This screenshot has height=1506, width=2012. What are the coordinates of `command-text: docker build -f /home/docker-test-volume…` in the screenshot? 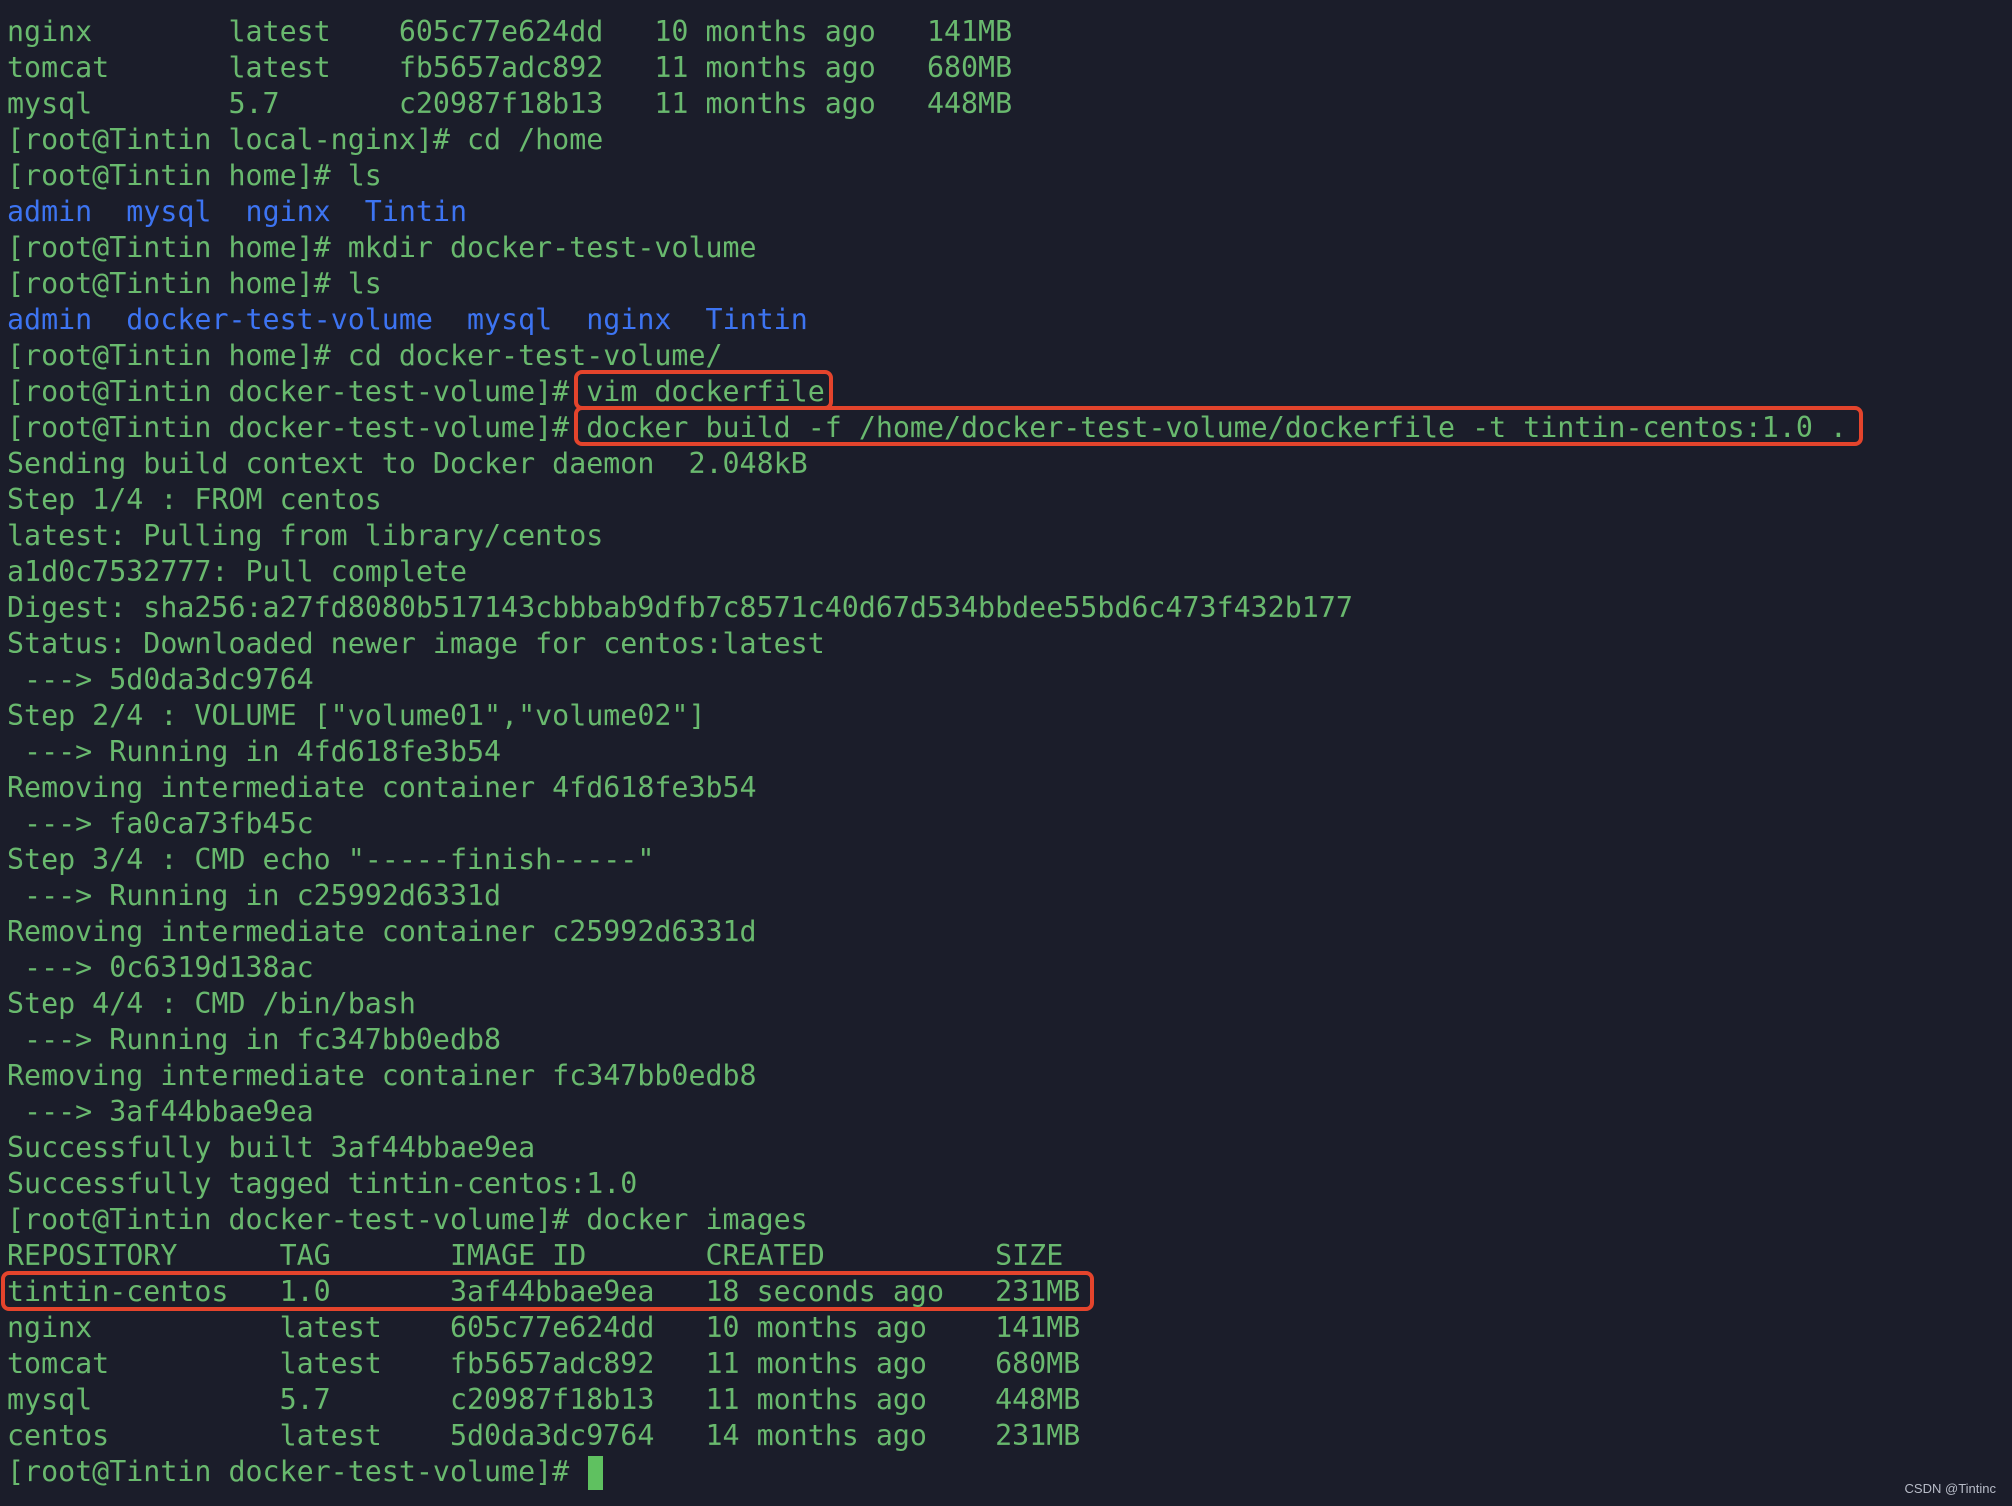 It's located at (1216, 427).